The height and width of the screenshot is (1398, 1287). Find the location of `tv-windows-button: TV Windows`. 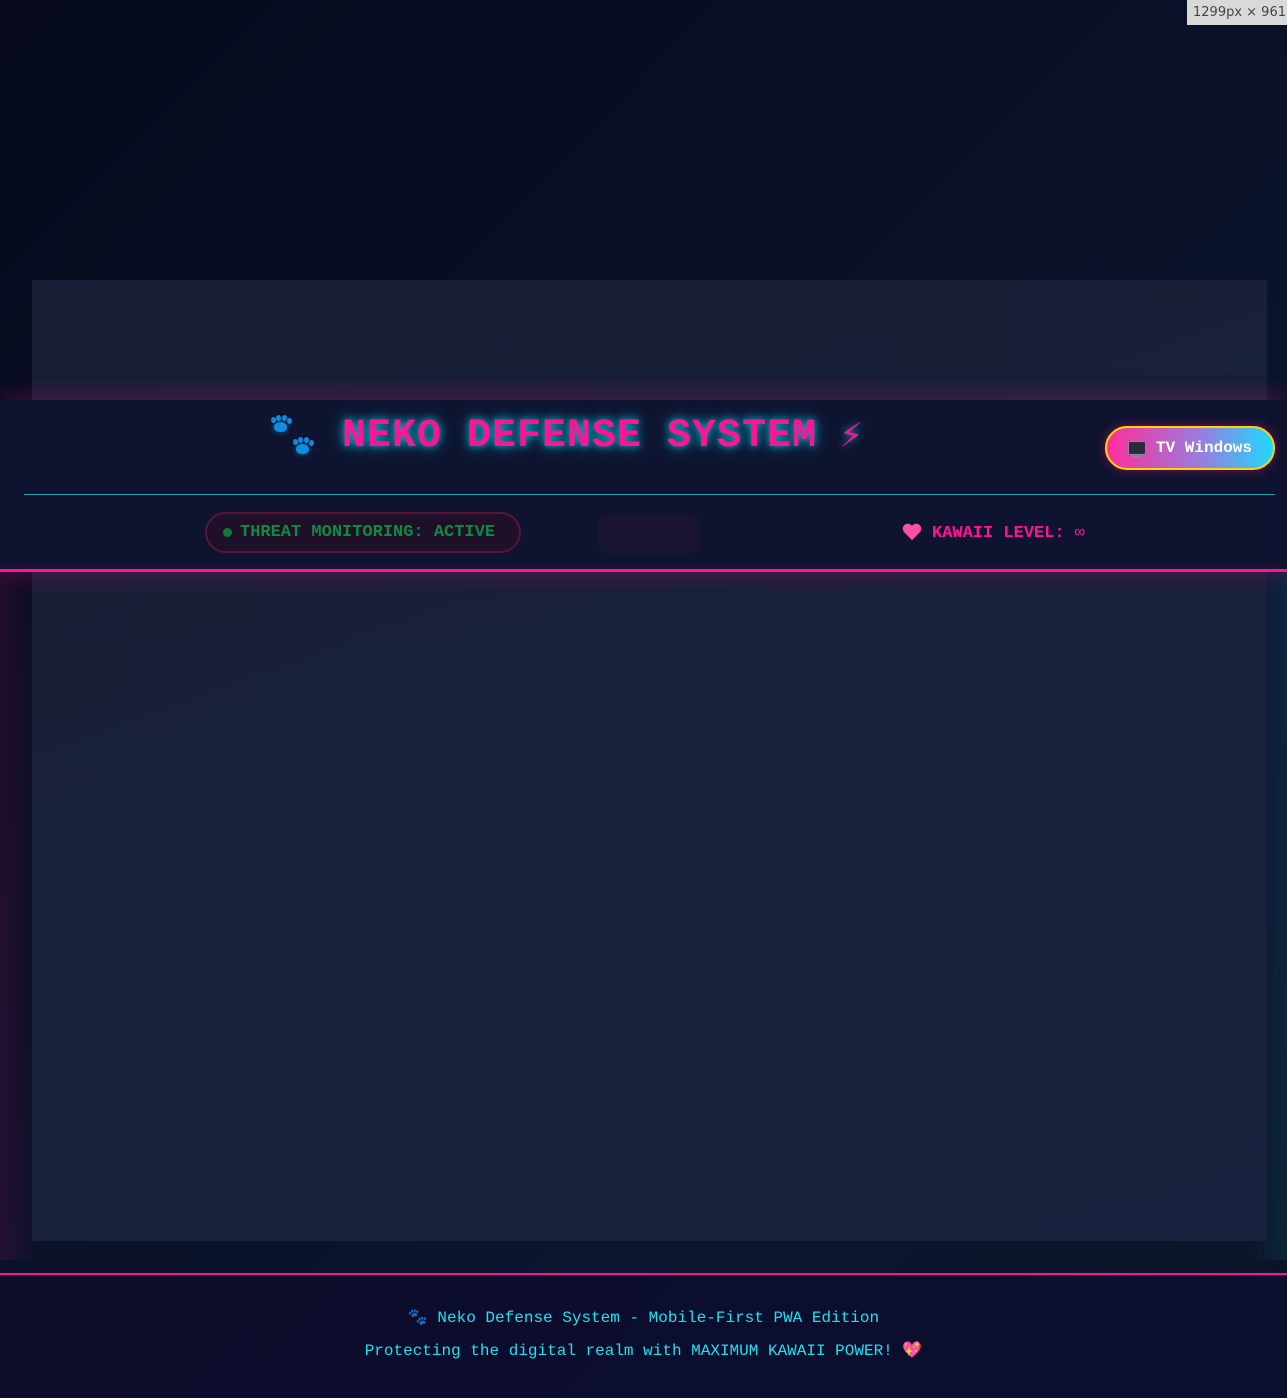

tv-windows-button: TV Windows is located at coordinates (1190, 448).